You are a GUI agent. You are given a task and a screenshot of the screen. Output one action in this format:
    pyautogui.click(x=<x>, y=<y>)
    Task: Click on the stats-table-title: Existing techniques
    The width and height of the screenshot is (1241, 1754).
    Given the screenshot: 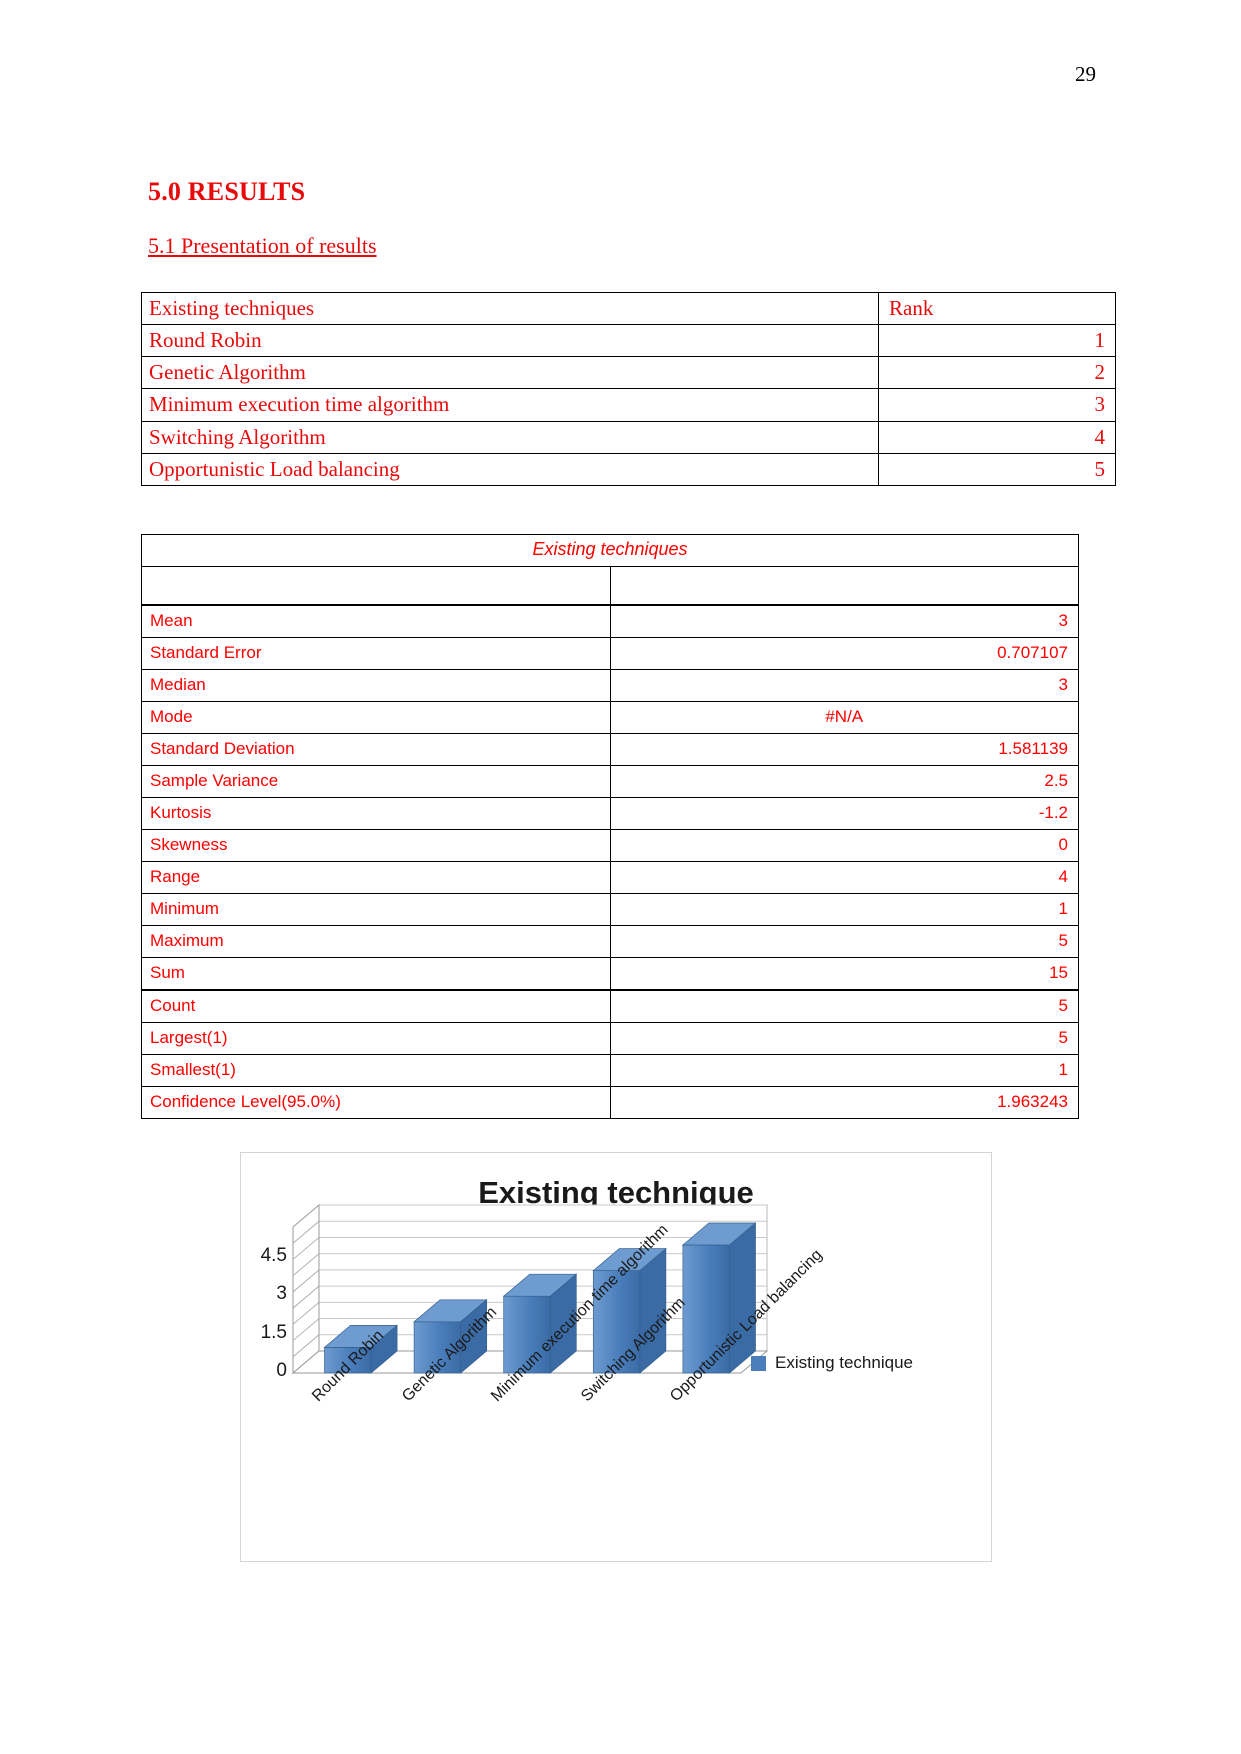 What is the action you would take?
    pyautogui.click(x=610, y=550)
    